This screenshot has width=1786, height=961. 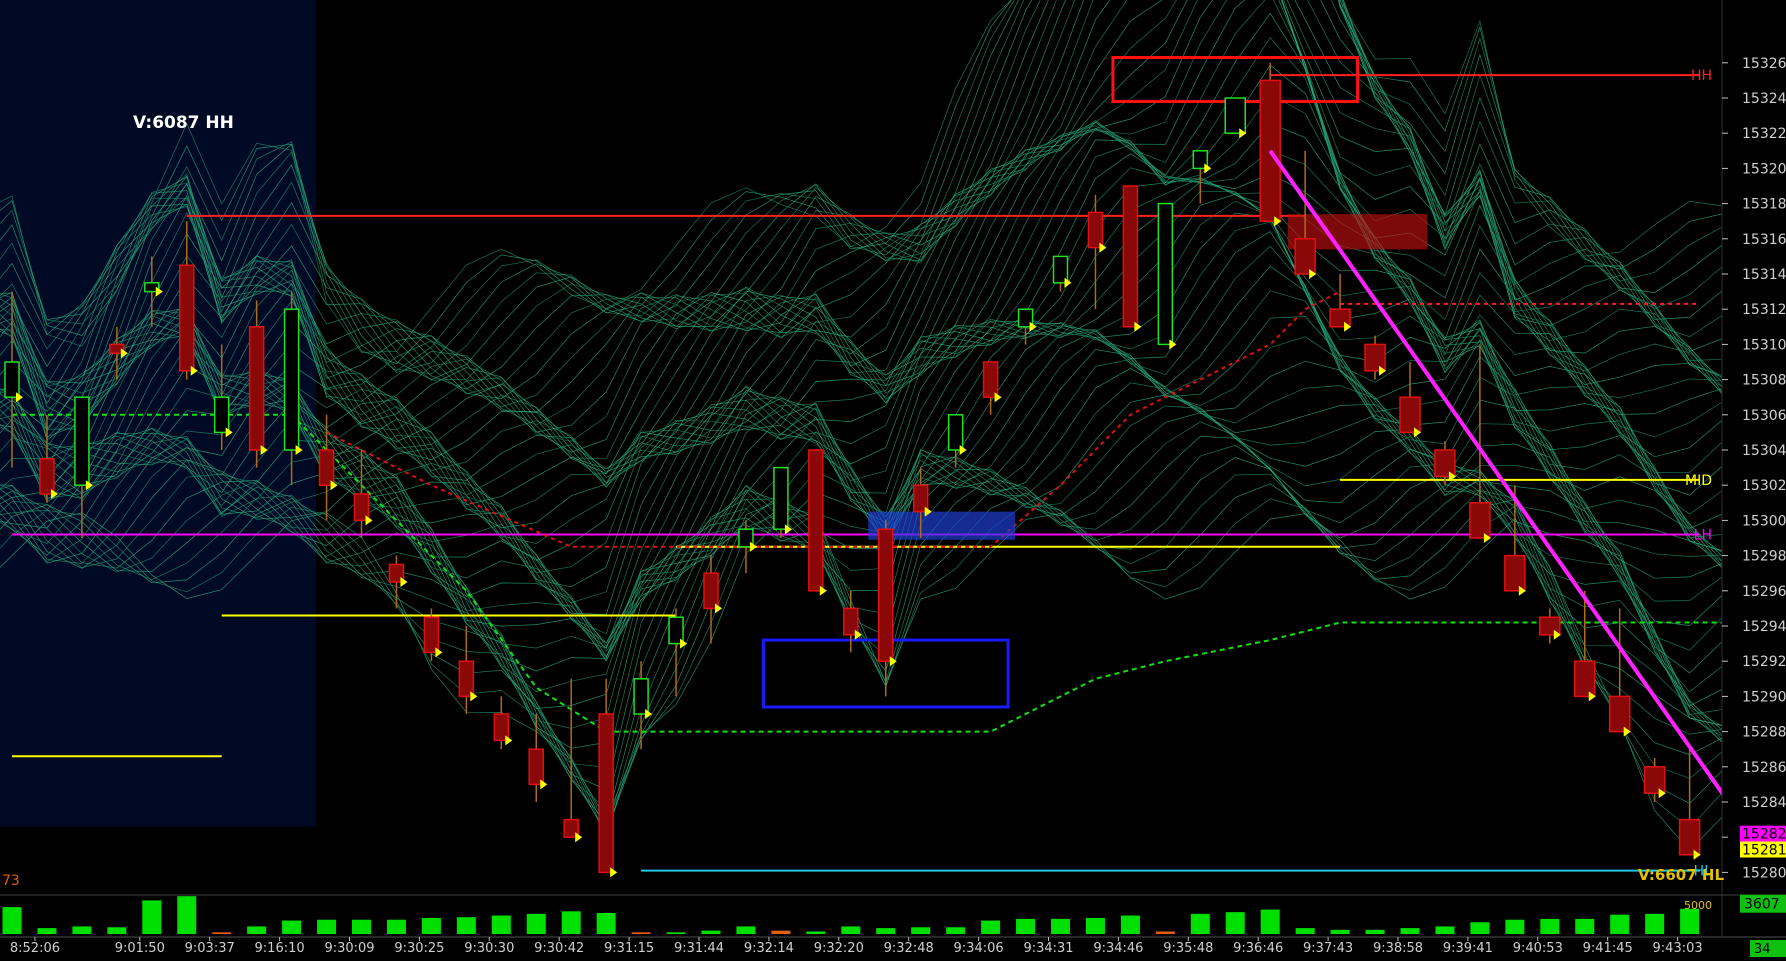 I want to click on price-tick-label: 15290, so click(x=1764, y=697).